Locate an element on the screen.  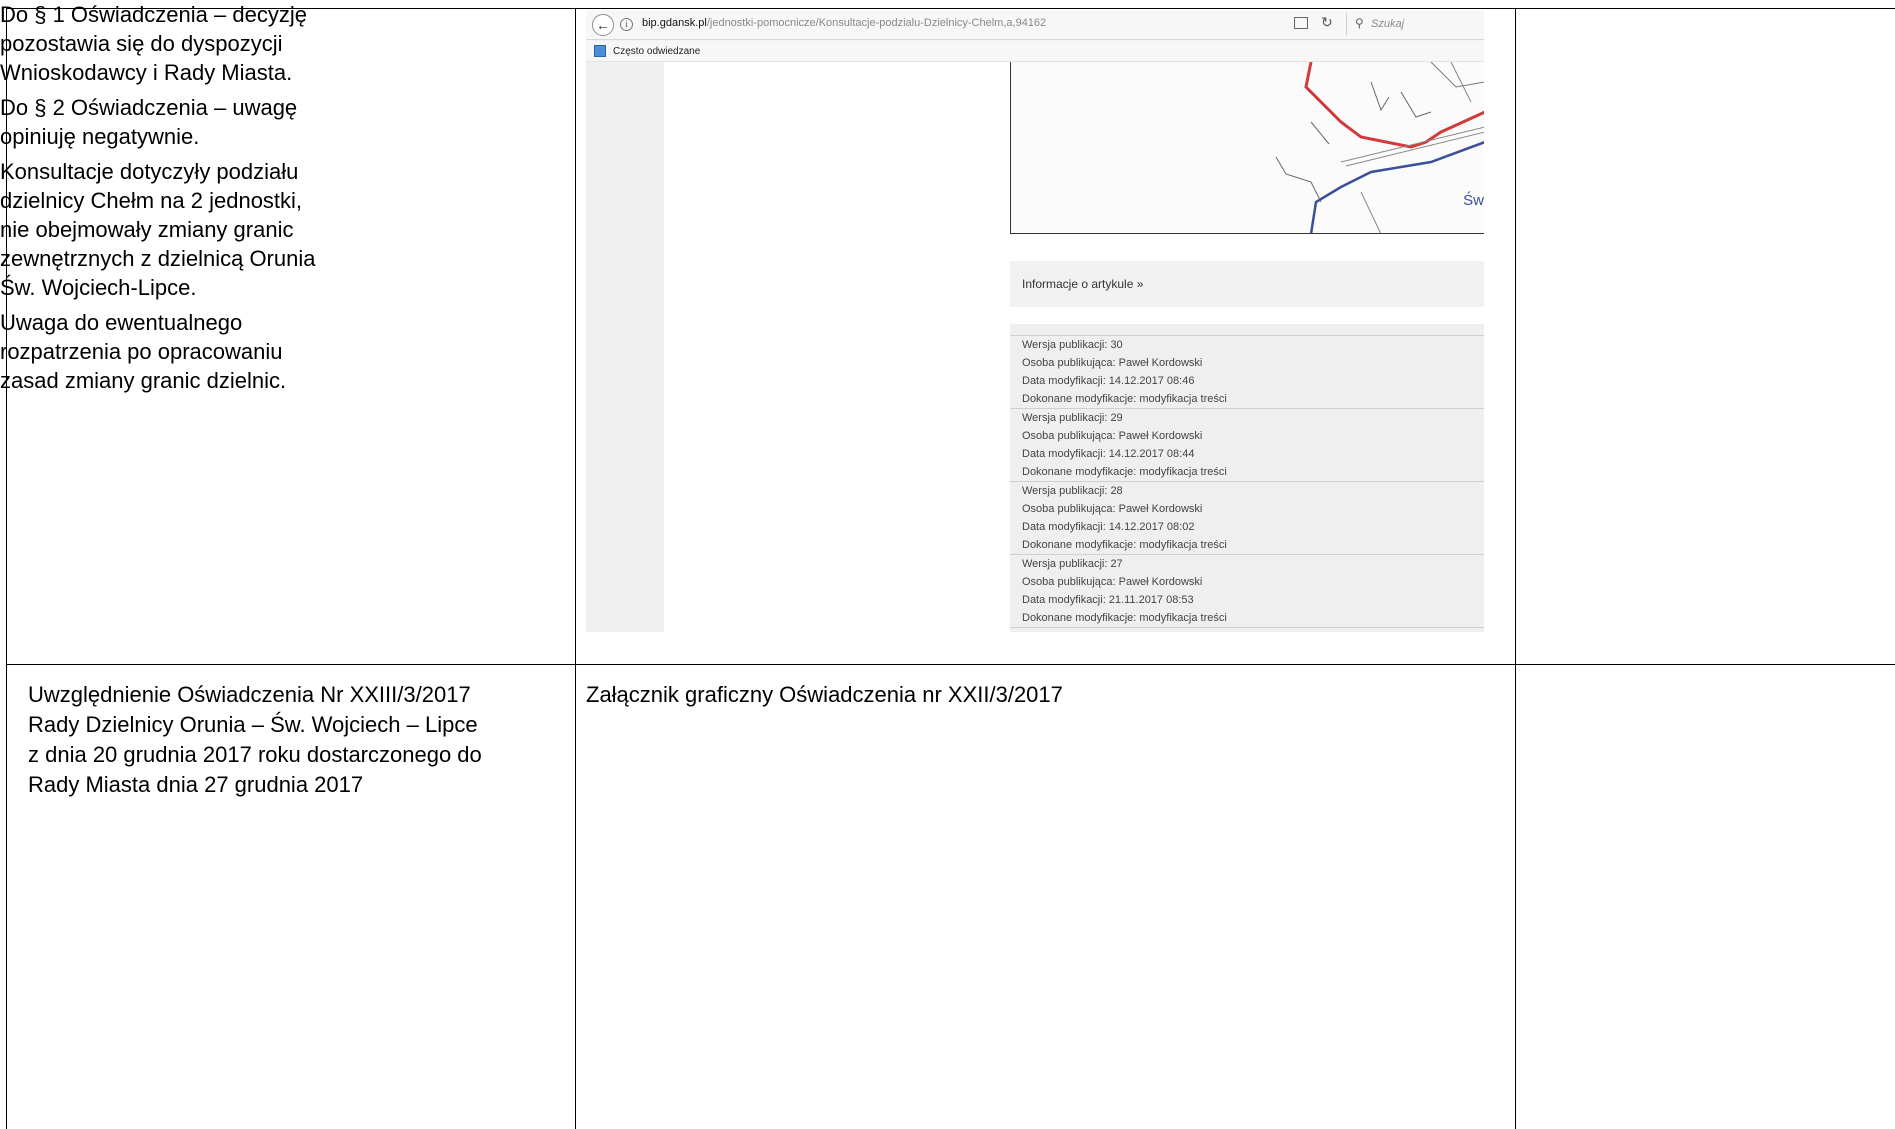
article-info-link: Informacje o artykule » is located at coordinates (1082, 284).